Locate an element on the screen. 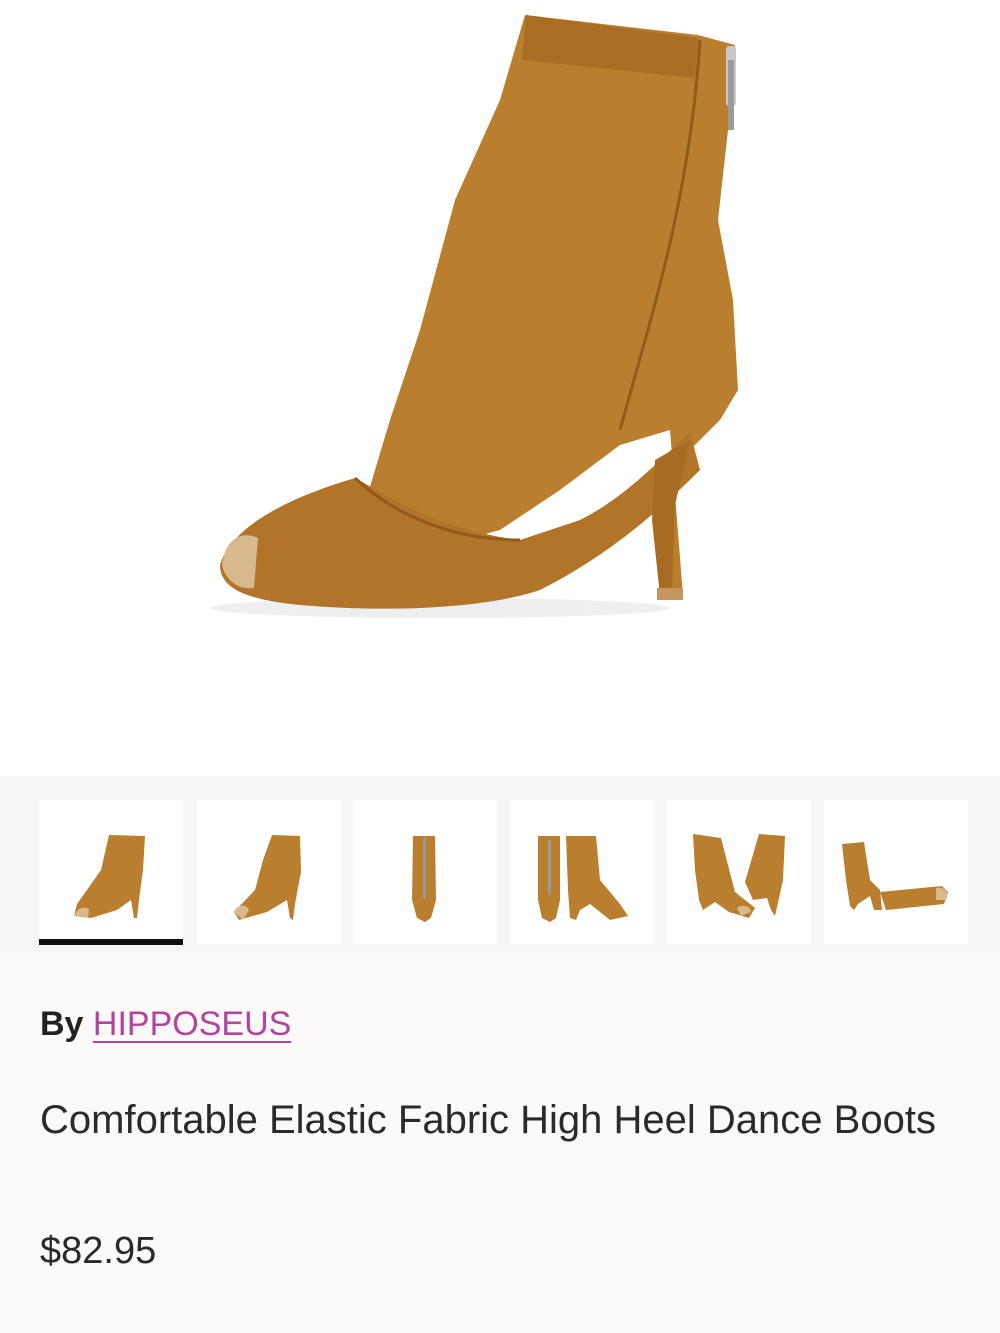  selected-thumbnail-indicator is located at coordinates (111, 942).